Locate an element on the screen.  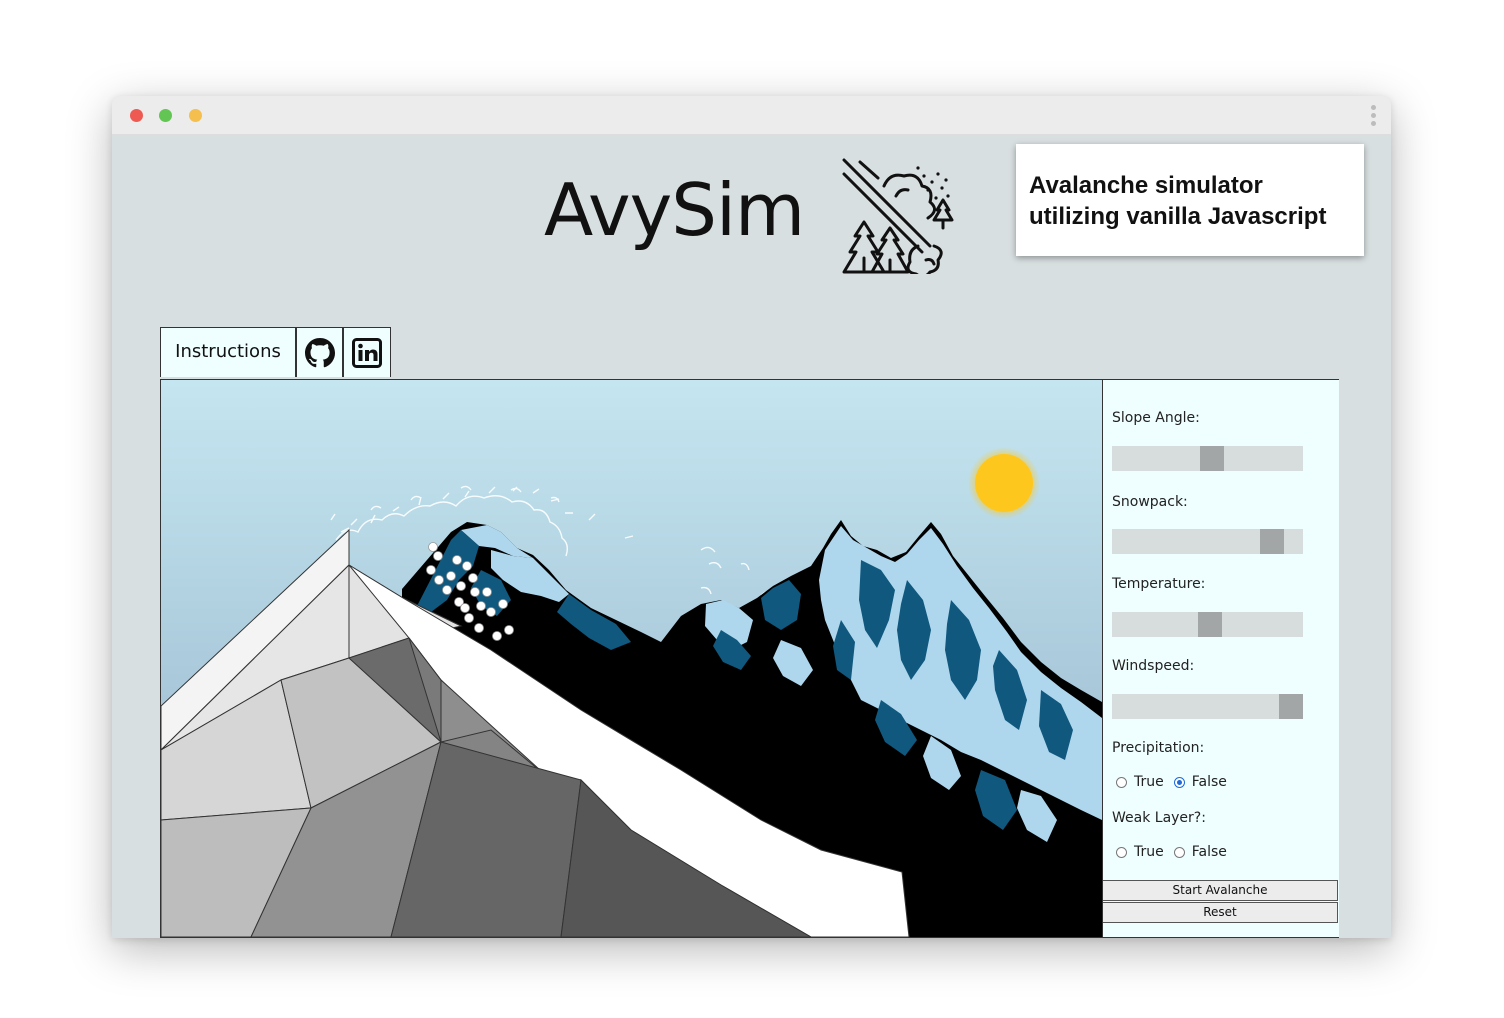
minimize-window-button is located at coordinates (195, 115).